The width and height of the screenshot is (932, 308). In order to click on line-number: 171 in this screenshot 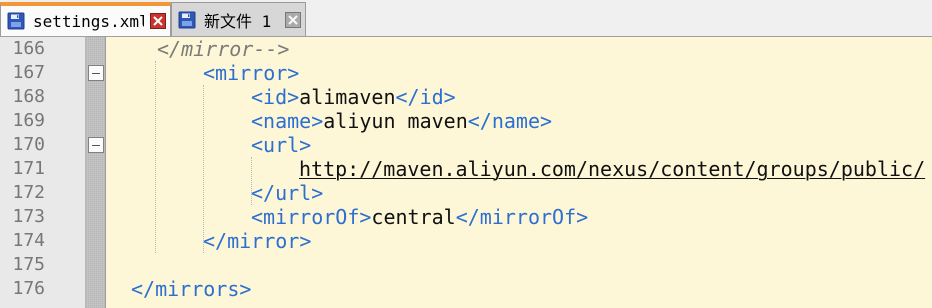, I will do `click(28, 168)`.